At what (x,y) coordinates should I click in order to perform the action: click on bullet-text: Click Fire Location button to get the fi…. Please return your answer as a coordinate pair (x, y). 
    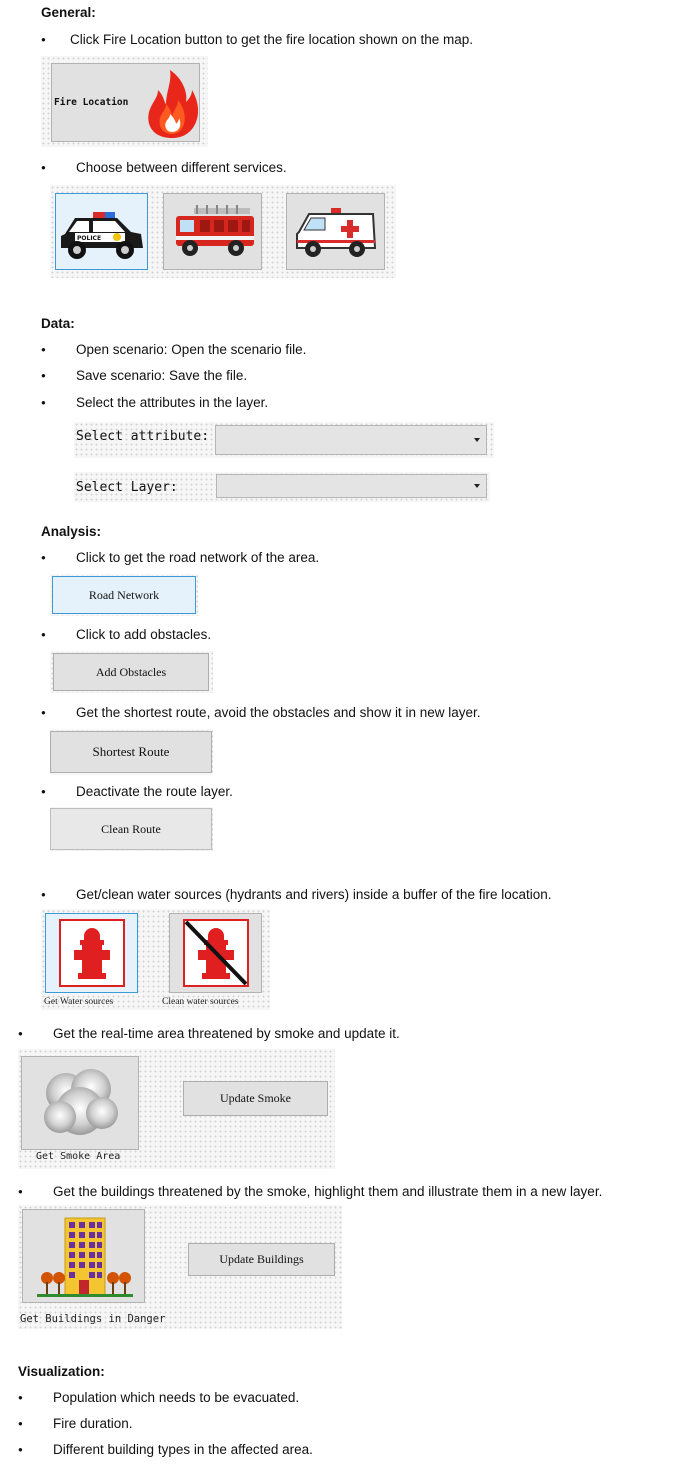
    Looking at the image, I should click on (271, 39).